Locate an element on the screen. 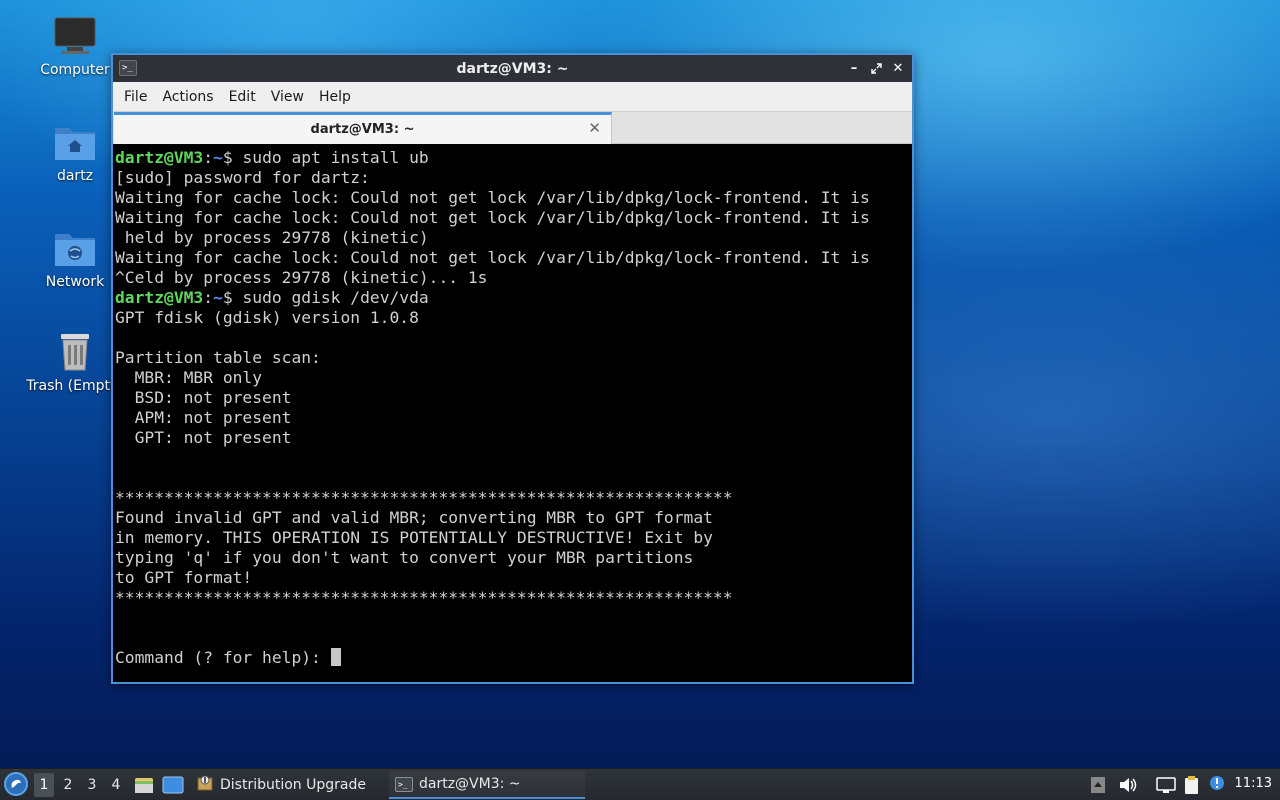 Image resolution: width=1280 pixels, height=800 pixels. tab-bar: dartz@VM3: ~ ✕ is located at coordinates (512, 128).